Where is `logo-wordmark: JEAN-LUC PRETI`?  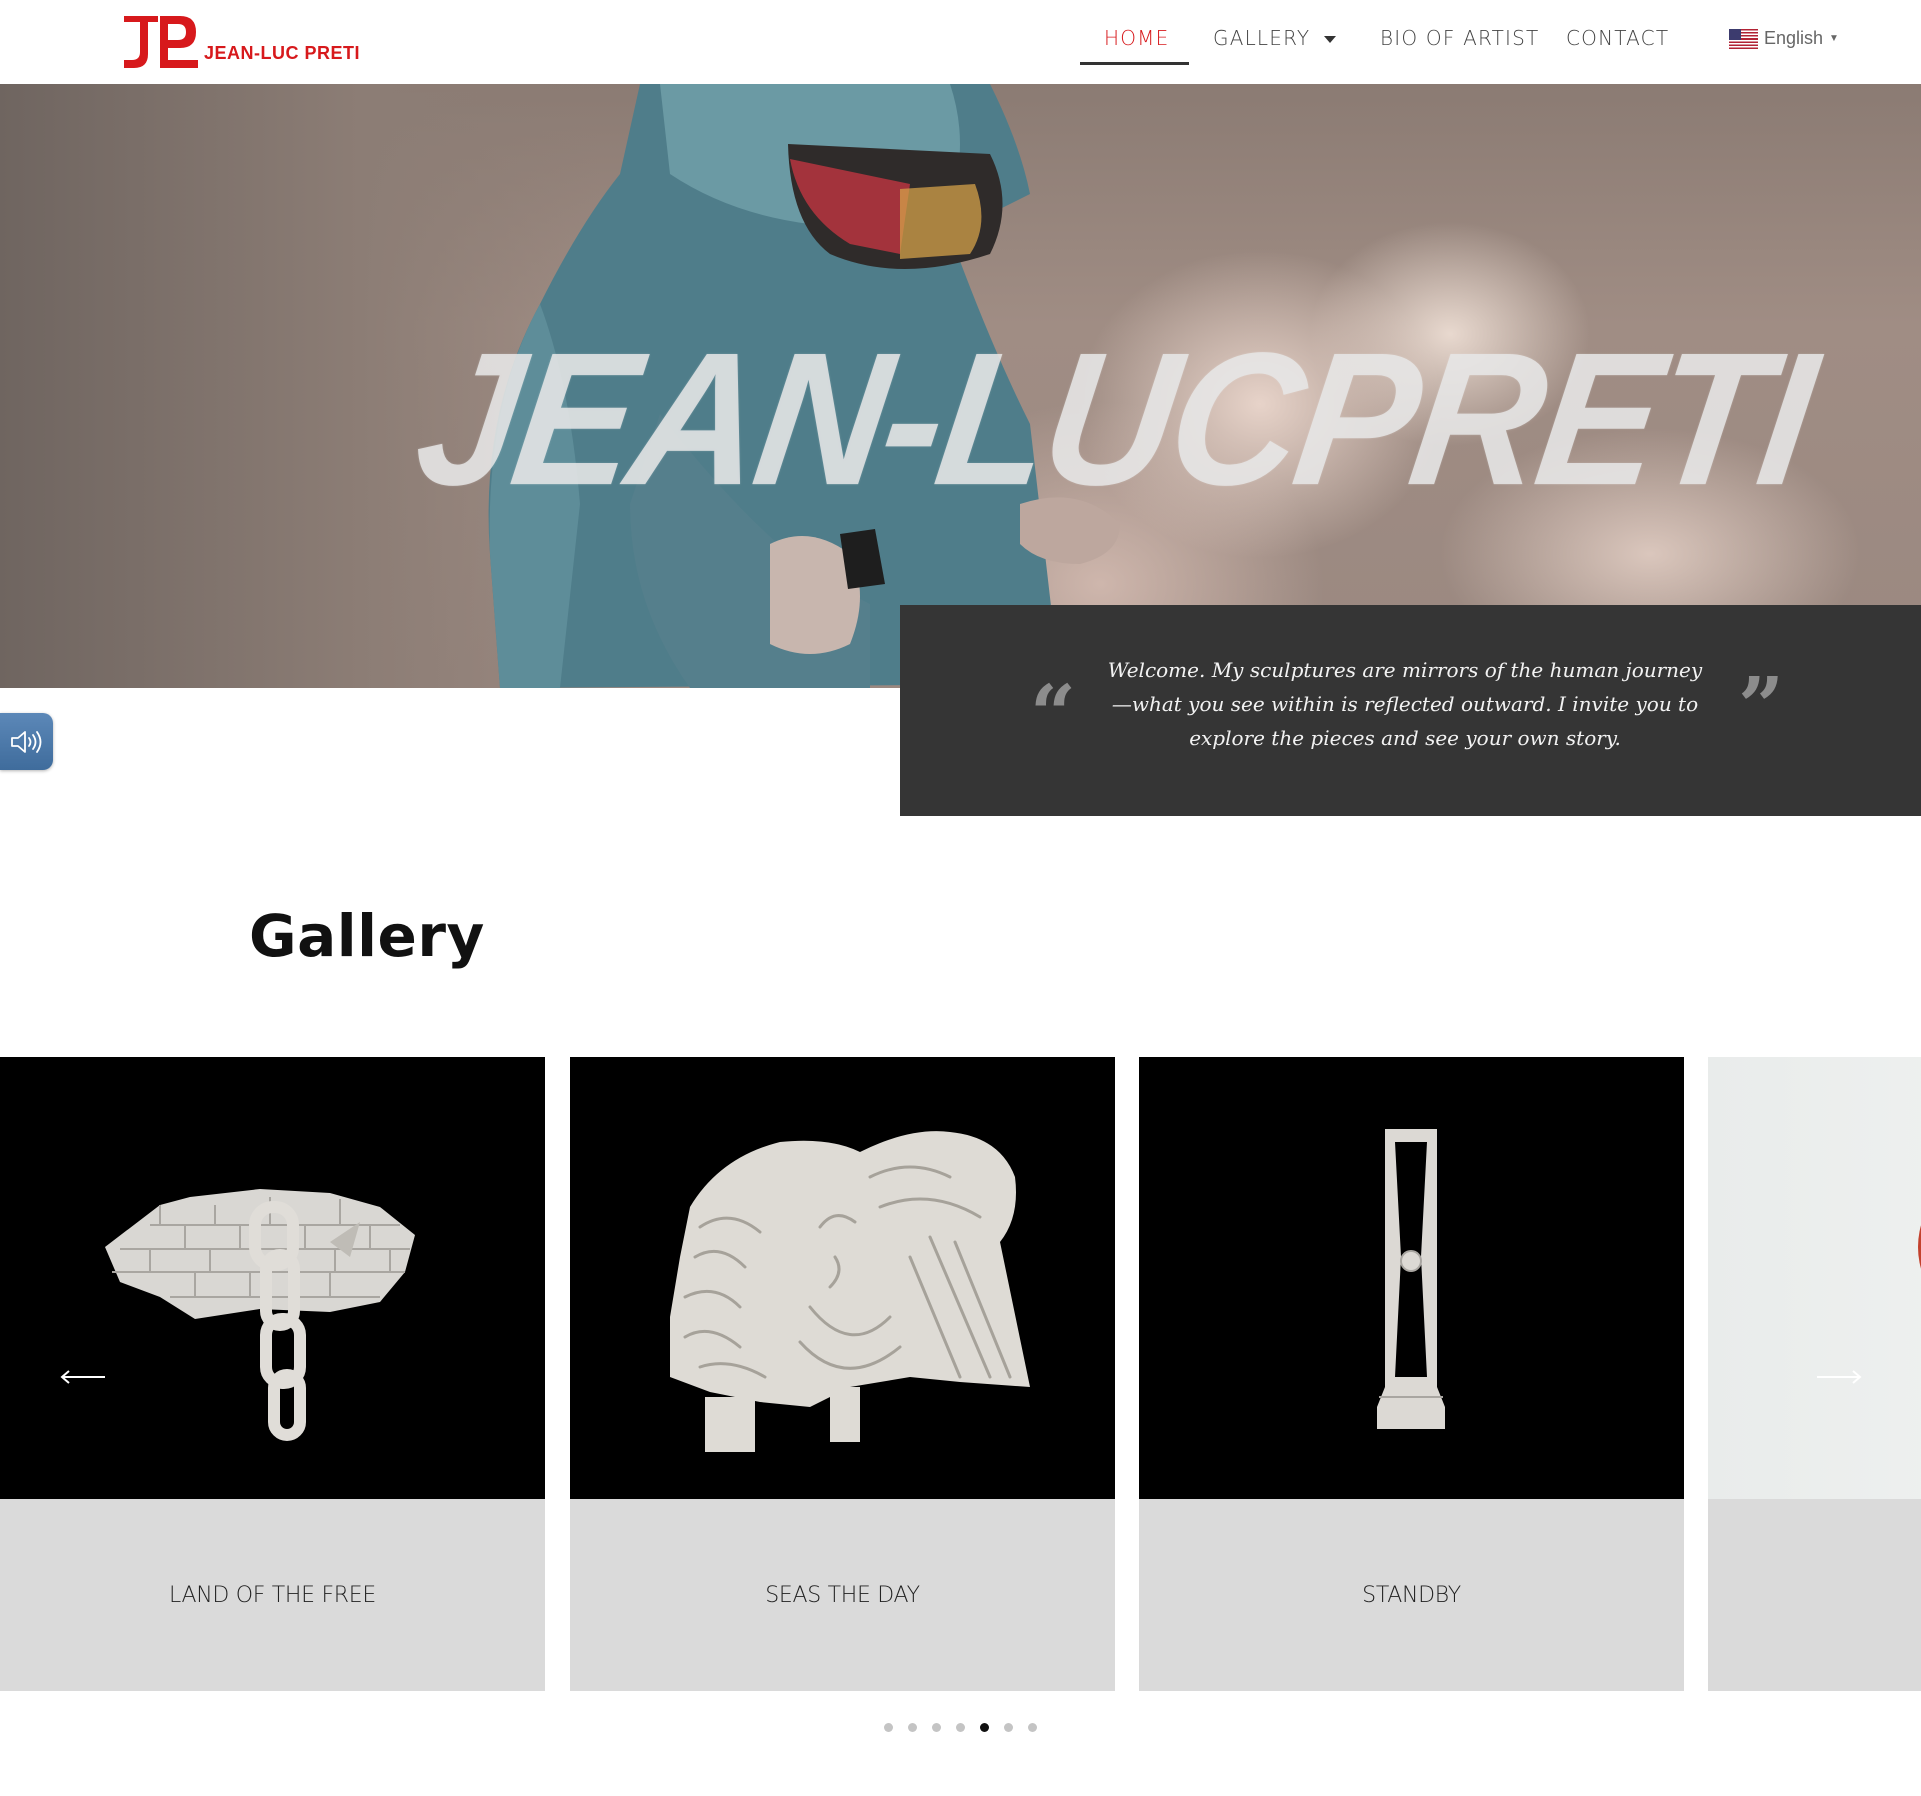
logo-wordmark: JEAN-LUC PRETI is located at coordinates (282, 53).